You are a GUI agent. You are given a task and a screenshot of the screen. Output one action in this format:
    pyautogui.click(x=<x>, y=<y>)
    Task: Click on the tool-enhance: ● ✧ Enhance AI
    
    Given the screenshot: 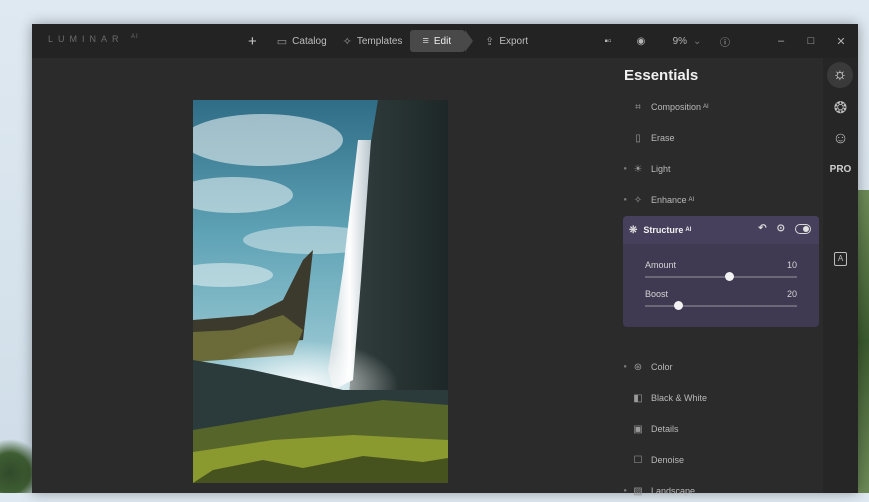 What is the action you would take?
    pyautogui.click(x=720, y=200)
    